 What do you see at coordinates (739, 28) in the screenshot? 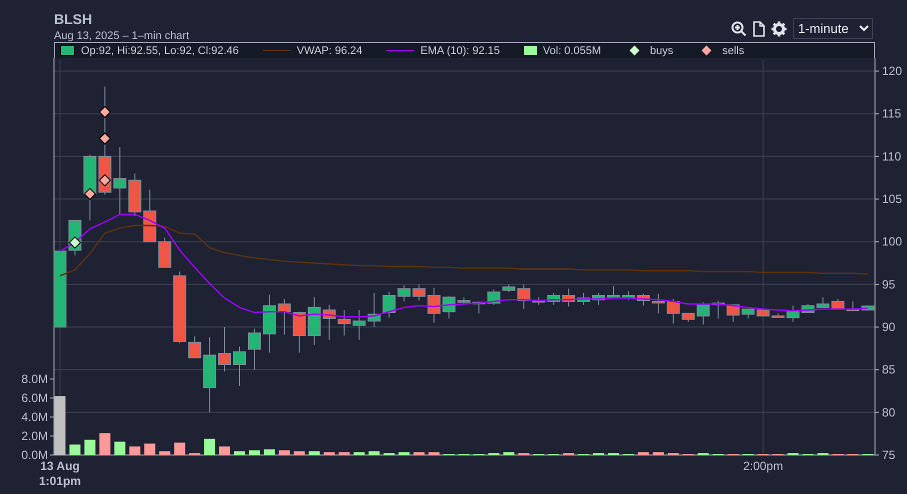
I see `zoom-in-icon` at bounding box center [739, 28].